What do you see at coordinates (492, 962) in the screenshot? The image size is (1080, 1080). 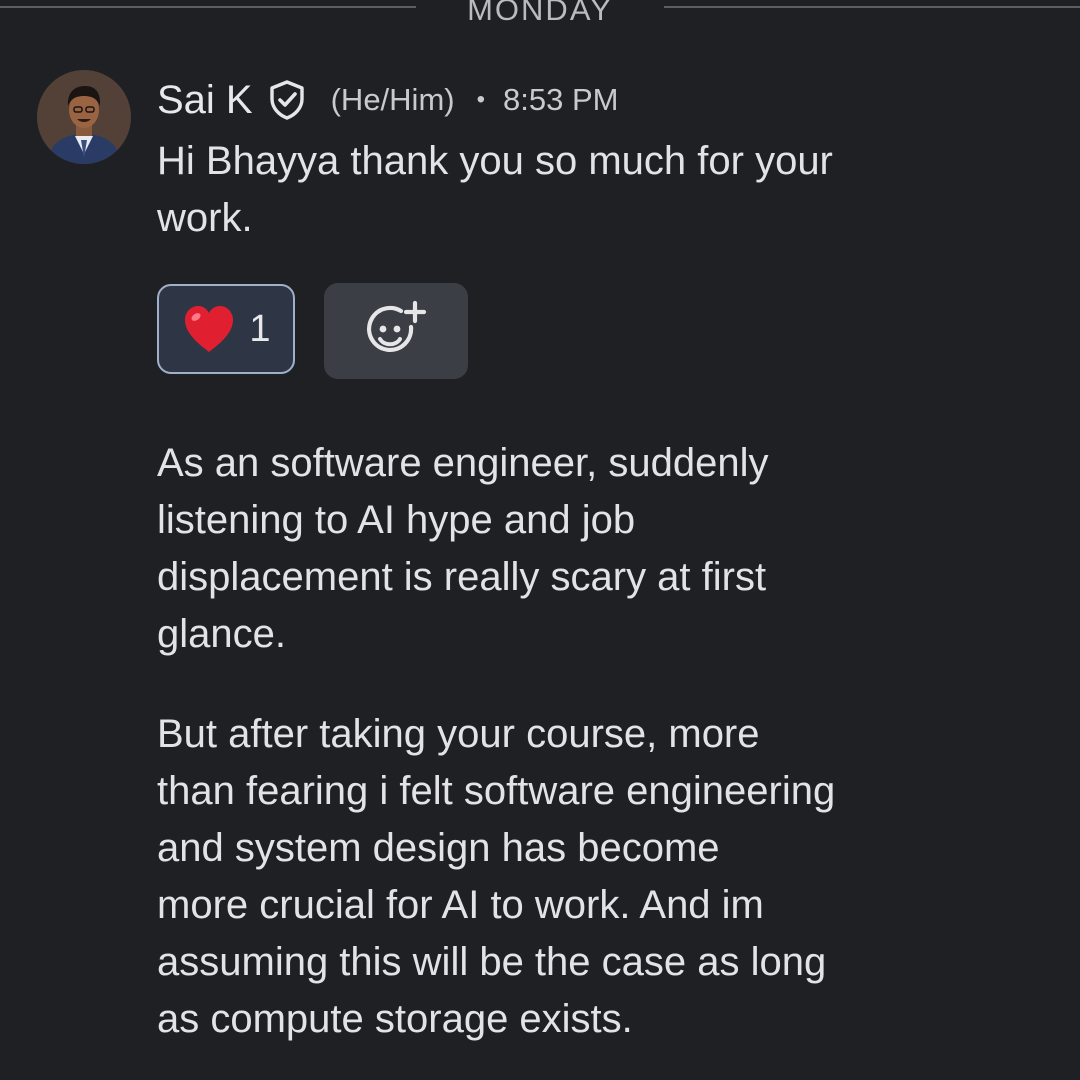 I see `message-line: assuming this will be the case as long` at bounding box center [492, 962].